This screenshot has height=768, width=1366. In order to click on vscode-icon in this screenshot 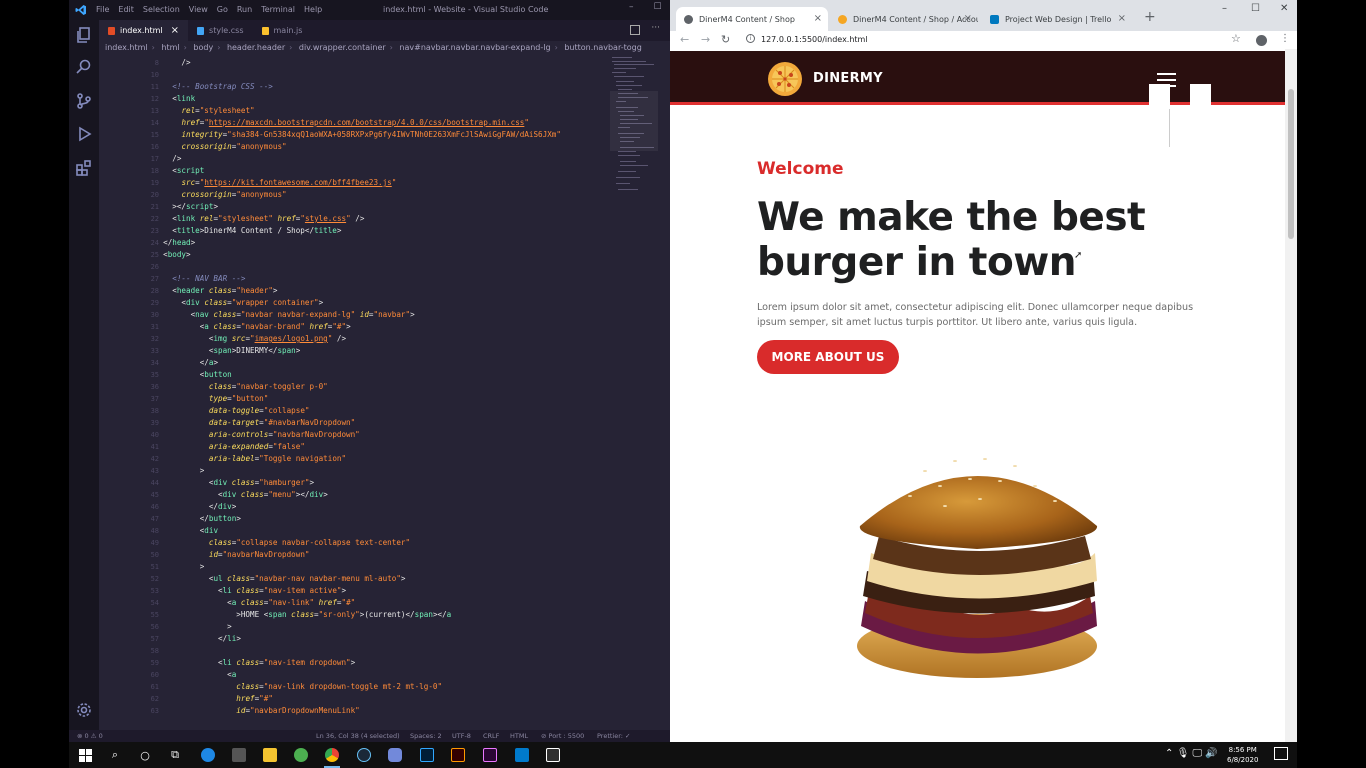, I will do `click(522, 755)`.